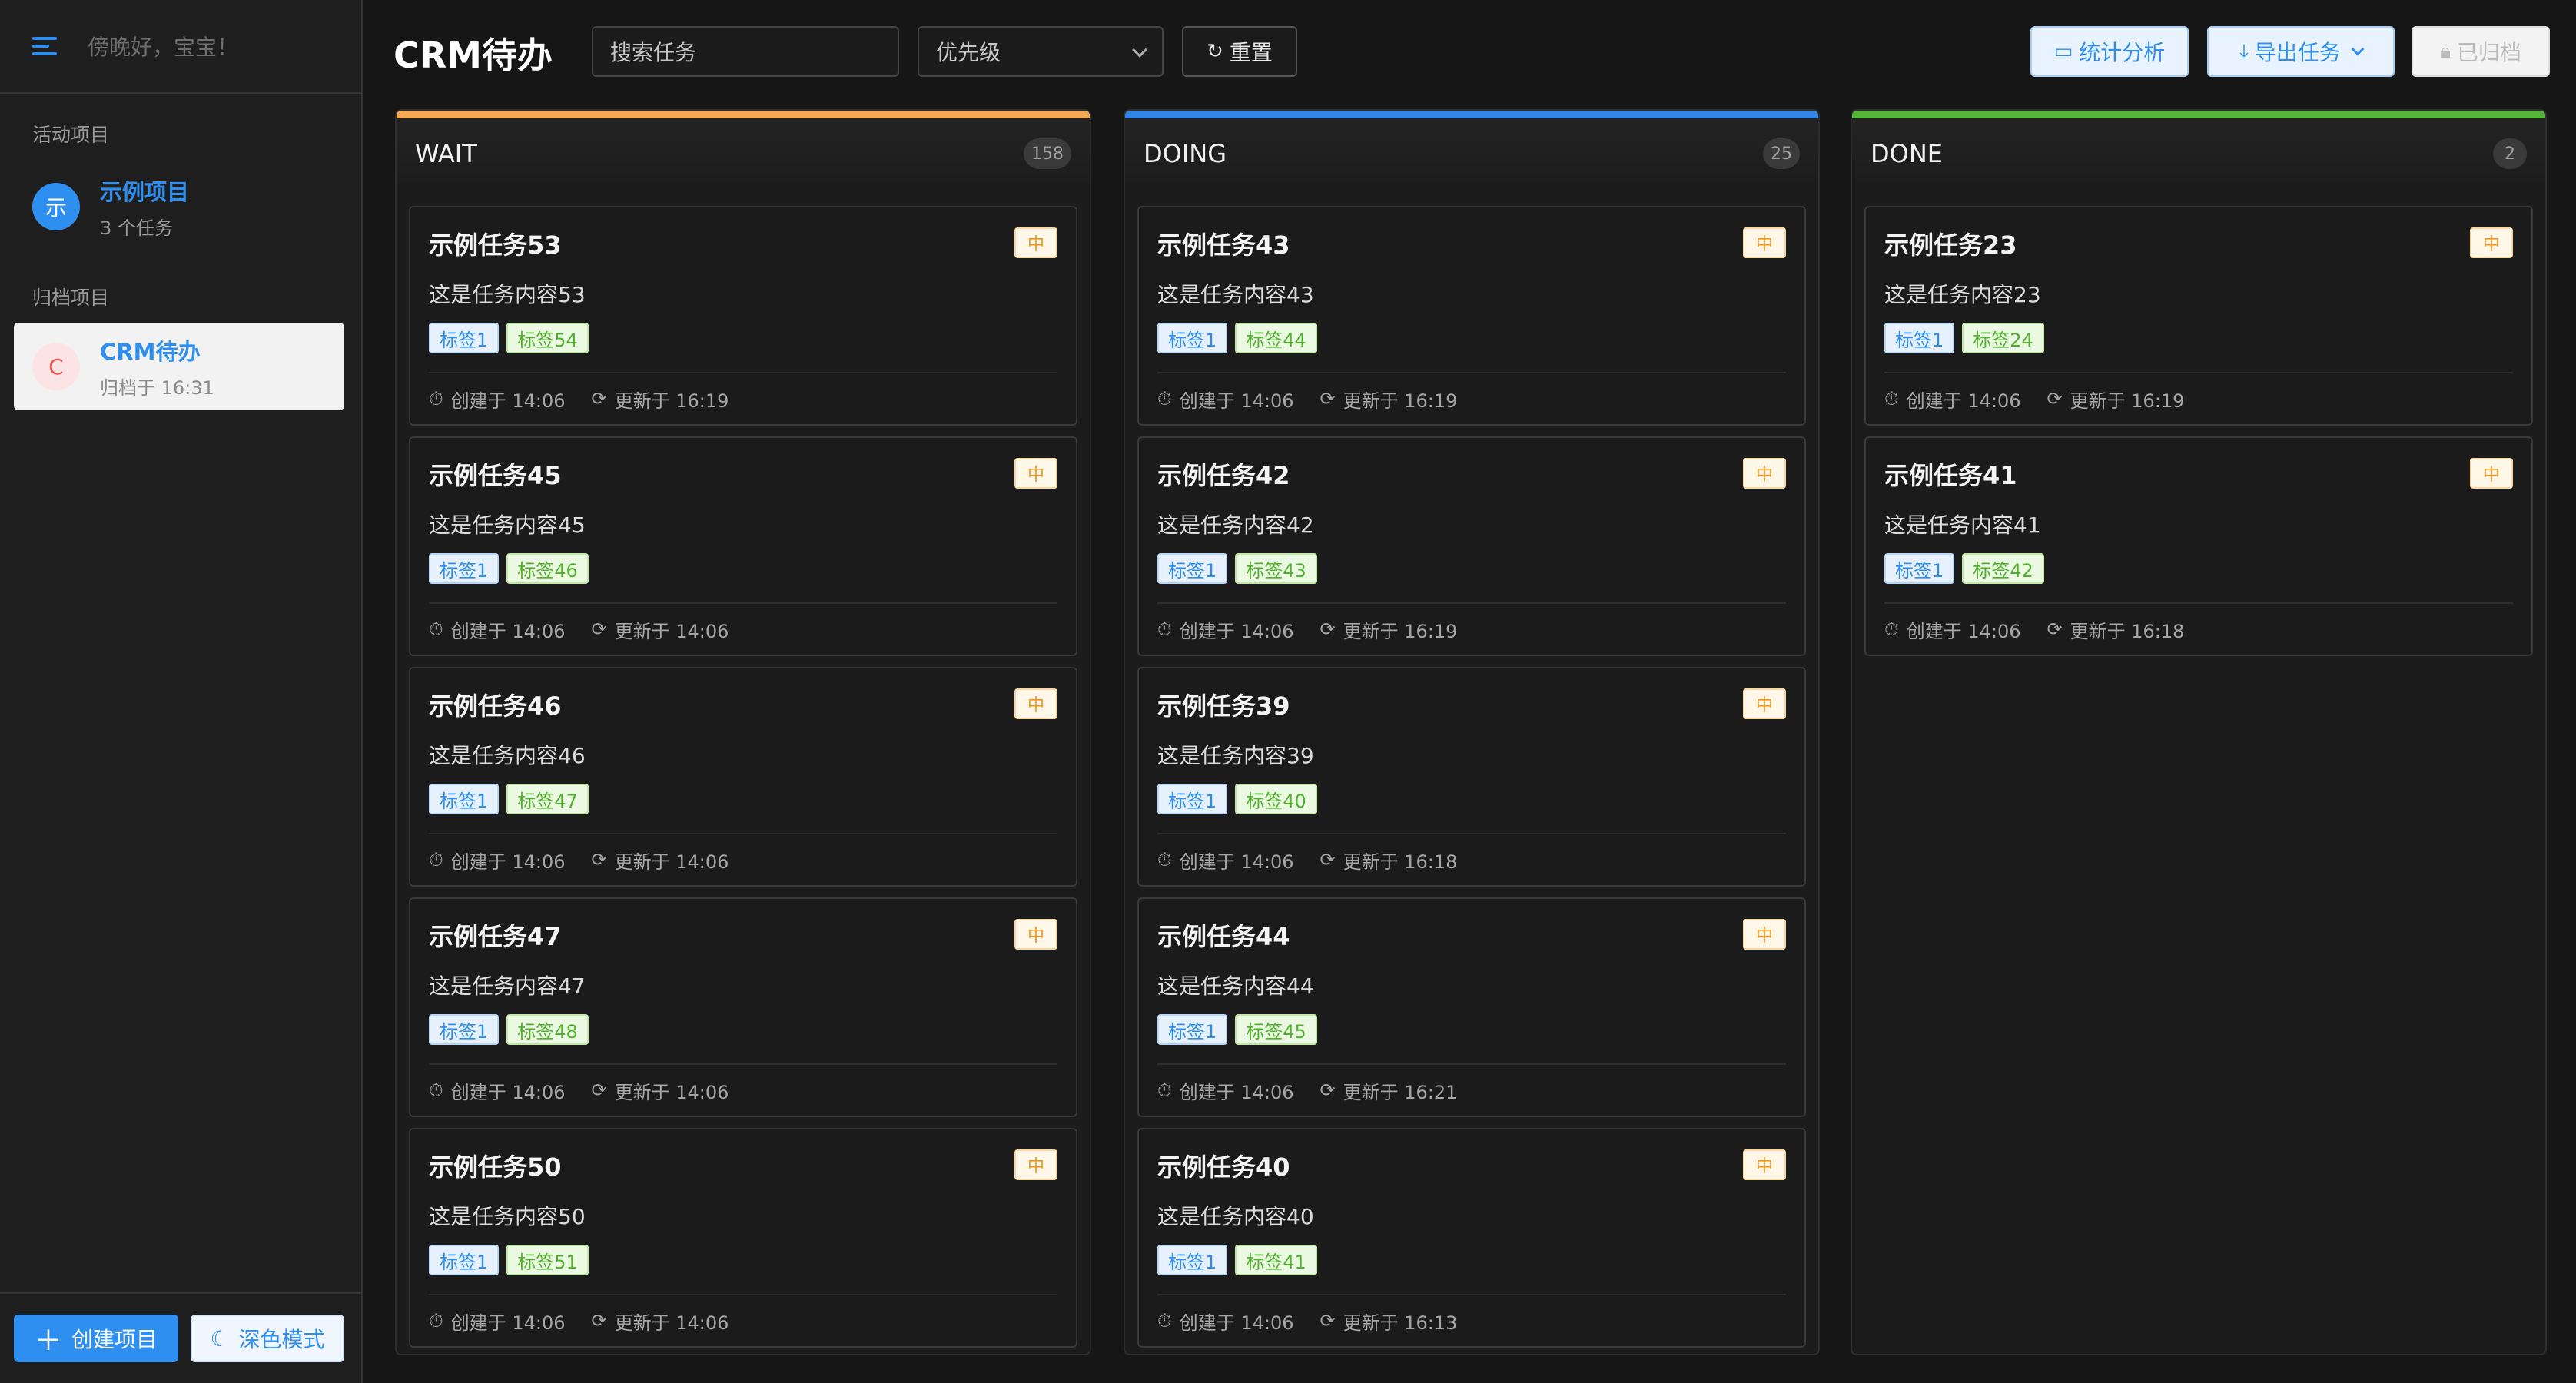 The image size is (2576, 1383). What do you see at coordinates (1185, 153) in the screenshot?
I see `column-title: DOING` at bounding box center [1185, 153].